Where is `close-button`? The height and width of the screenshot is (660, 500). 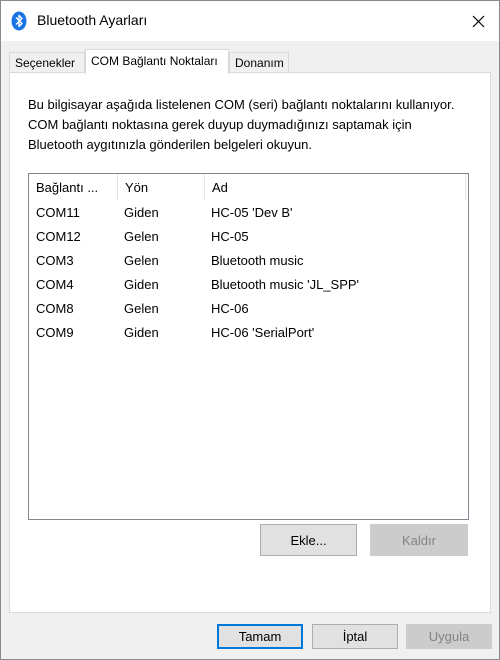
close-button is located at coordinates (478, 21).